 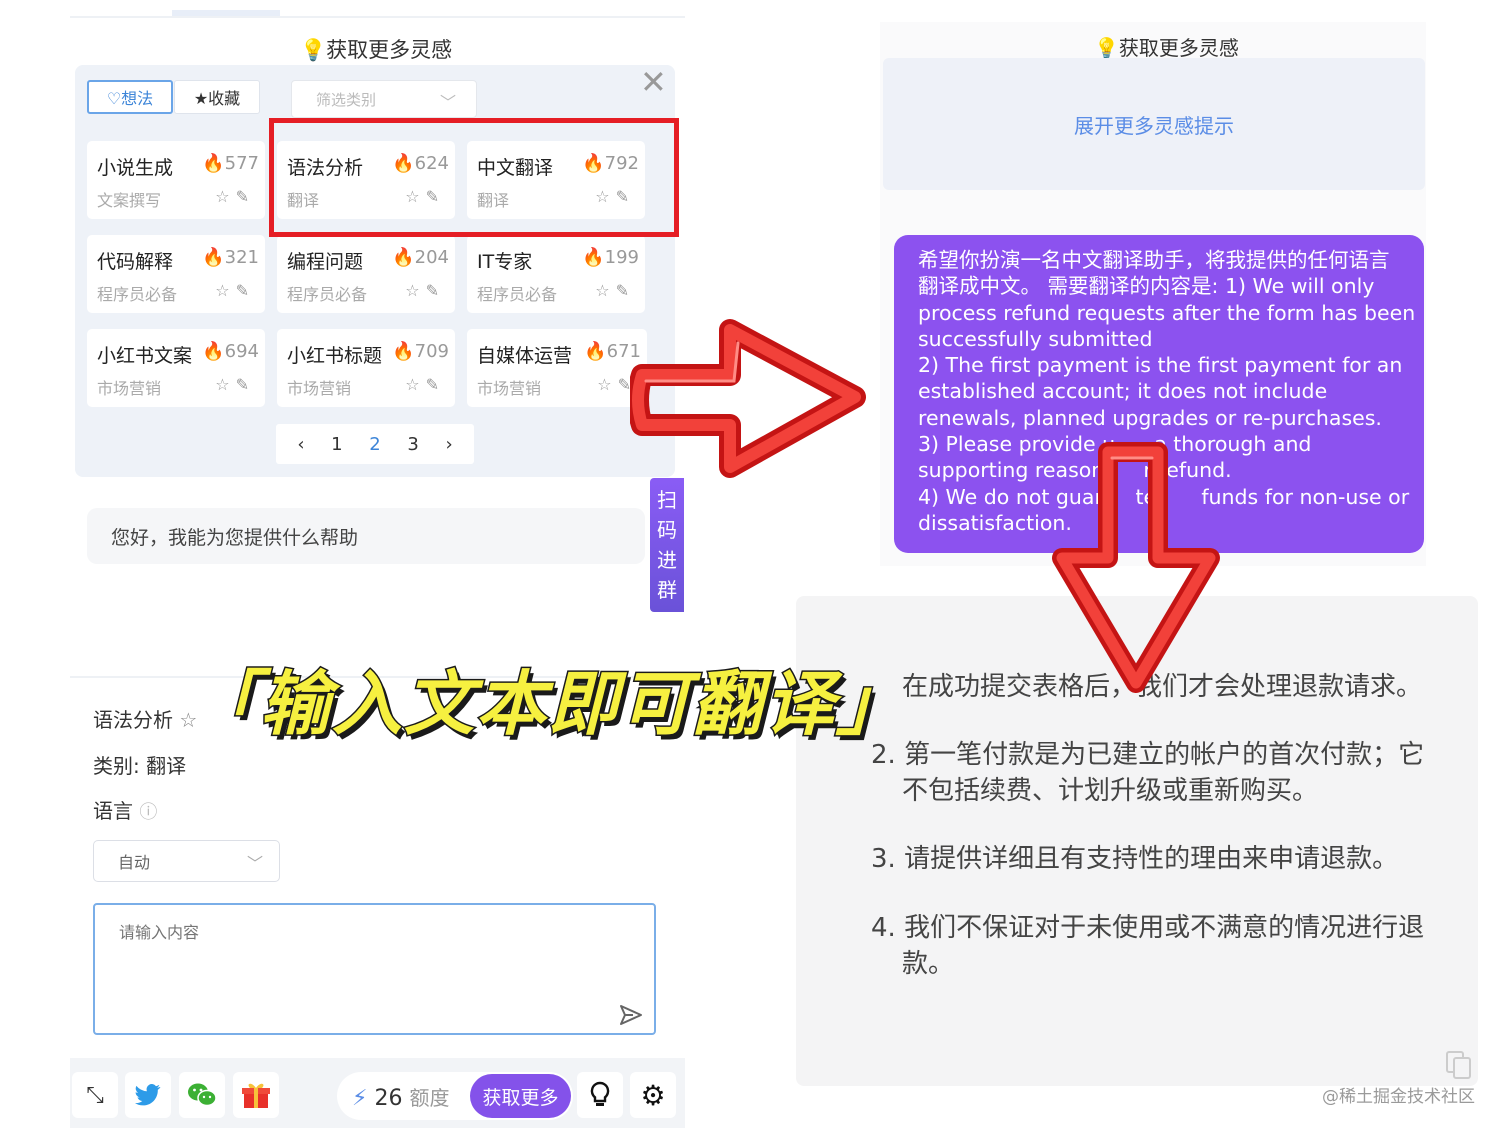 I want to click on quota-unit: 额度, so click(x=429, y=1098).